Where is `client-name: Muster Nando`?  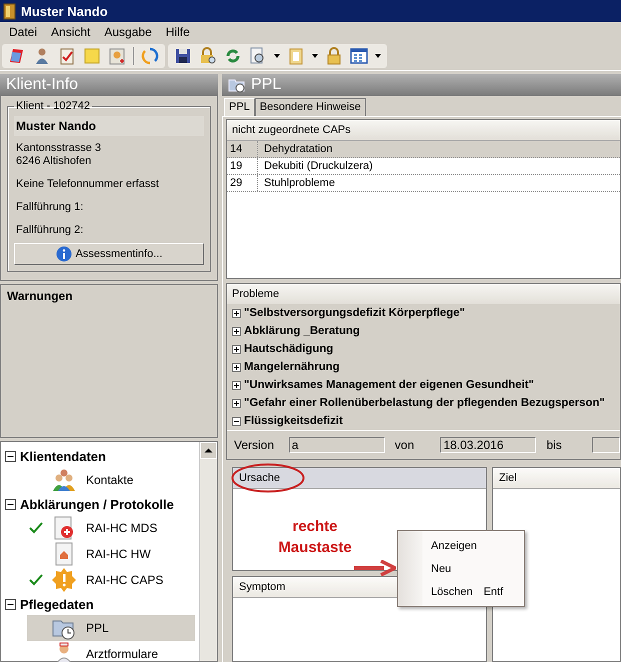
client-name: Muster Nando is located at coordinates (109, 126).